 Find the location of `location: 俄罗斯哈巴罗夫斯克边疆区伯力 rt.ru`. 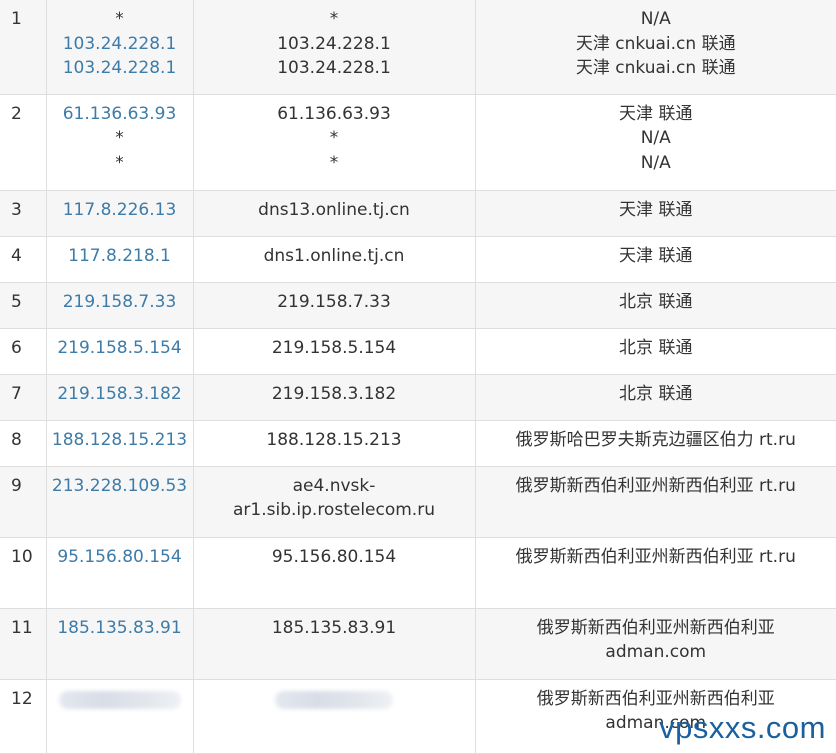

location: 俄罗斯哈巴罗夫斯克边疆区伯力 rt.ru is located at coordinates (655, 439).